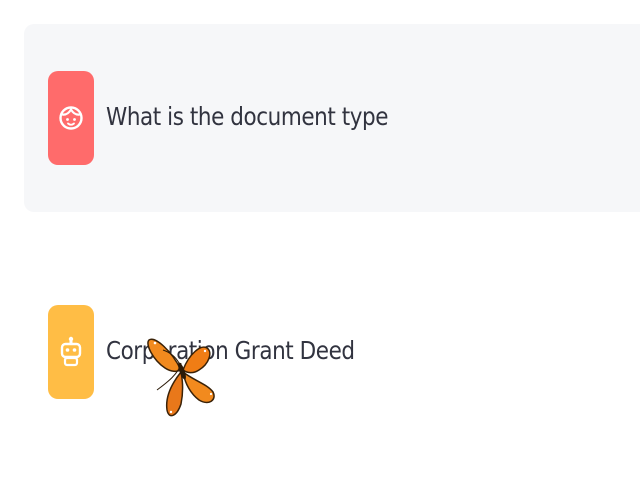 The image size is (640, 480). I want to click on assistant-avatar, so click(71, 352).